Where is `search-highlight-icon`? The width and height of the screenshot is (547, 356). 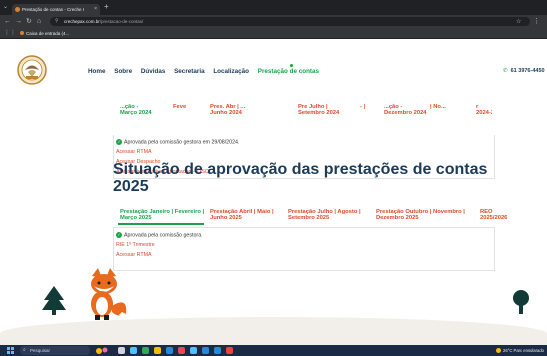 search-highlight-icon is located at coordinates (102, 350).